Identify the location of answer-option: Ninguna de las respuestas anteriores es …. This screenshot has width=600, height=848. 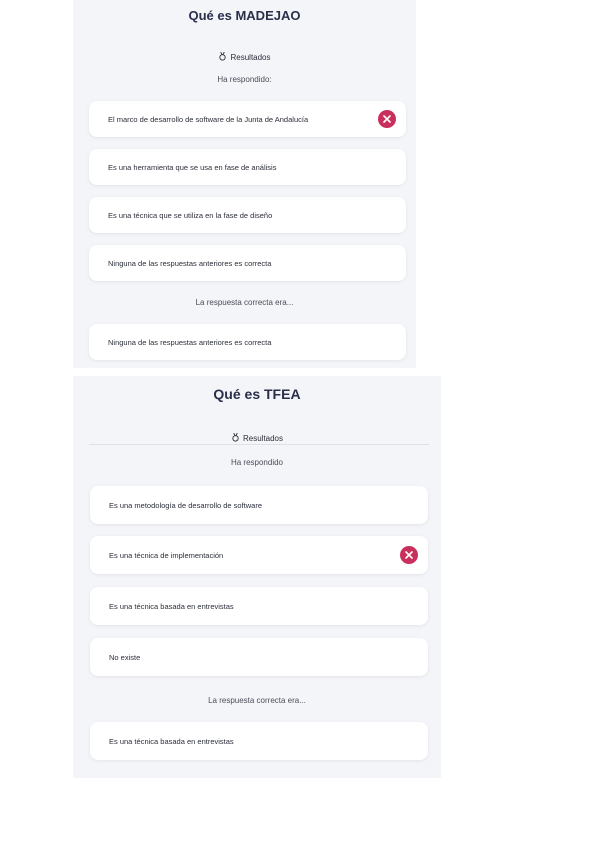
(247, 263).